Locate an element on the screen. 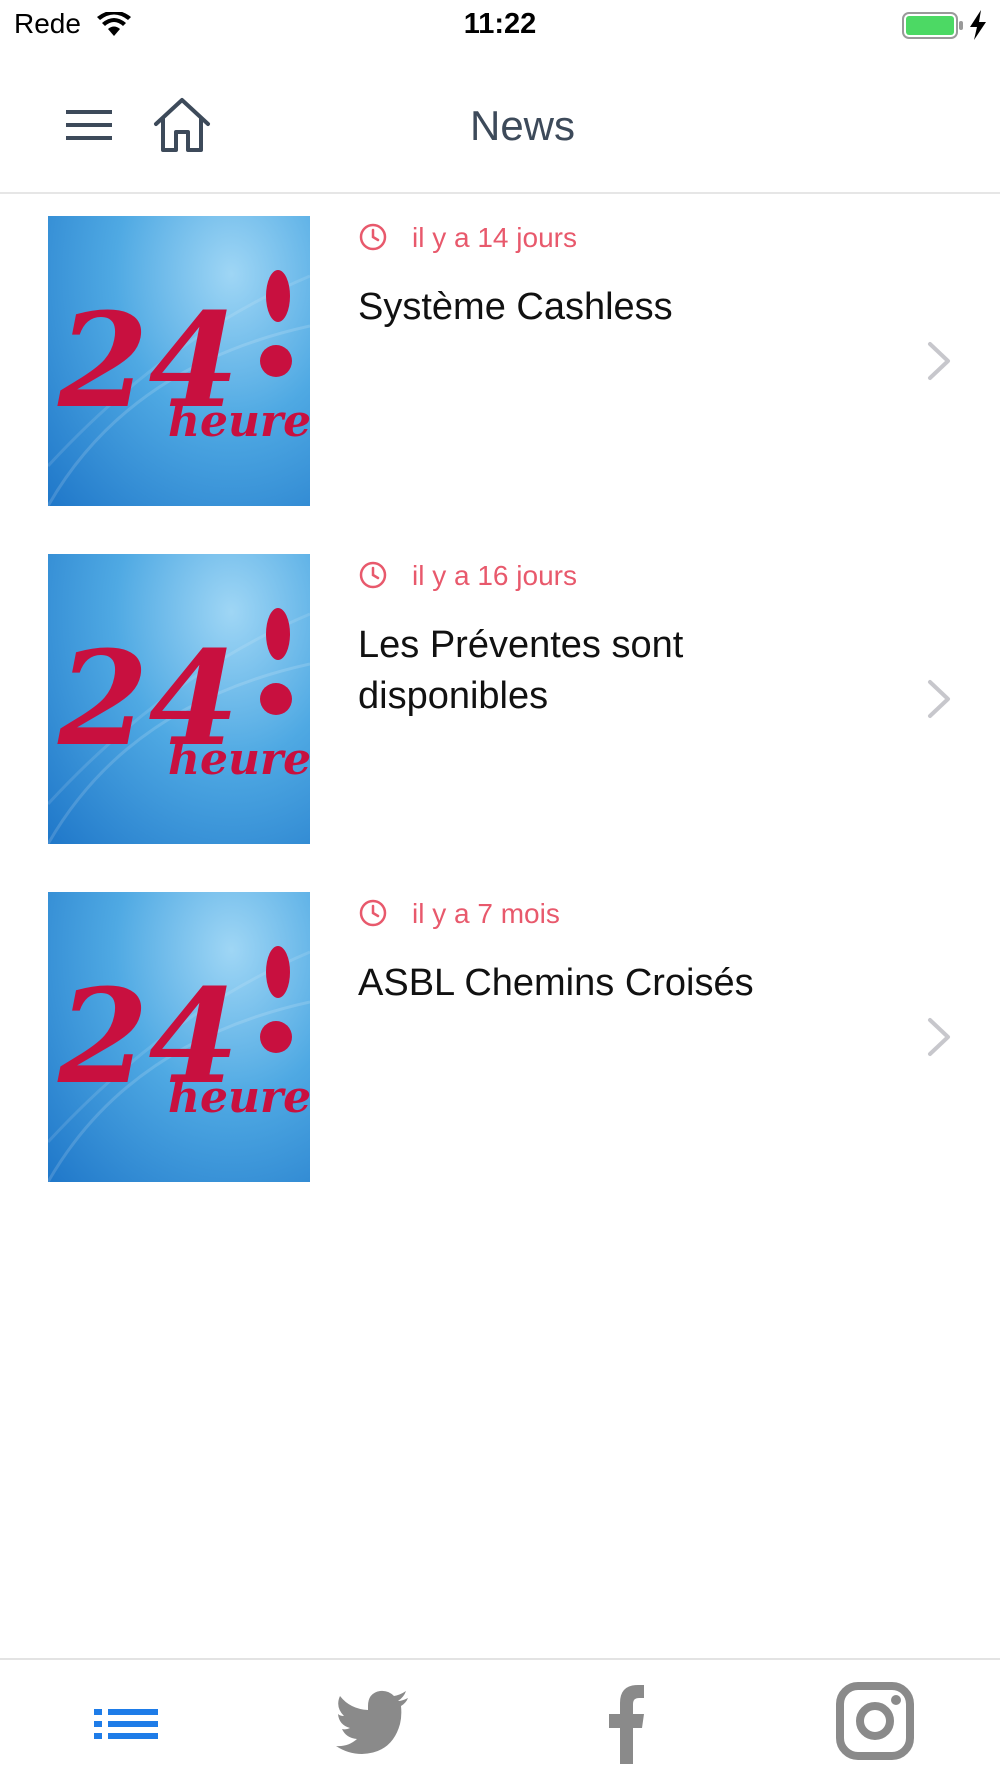 Image resolution: width=1000 pixels, height=1780 pixels. twitter-icon is located at coordinates (372, 1722).